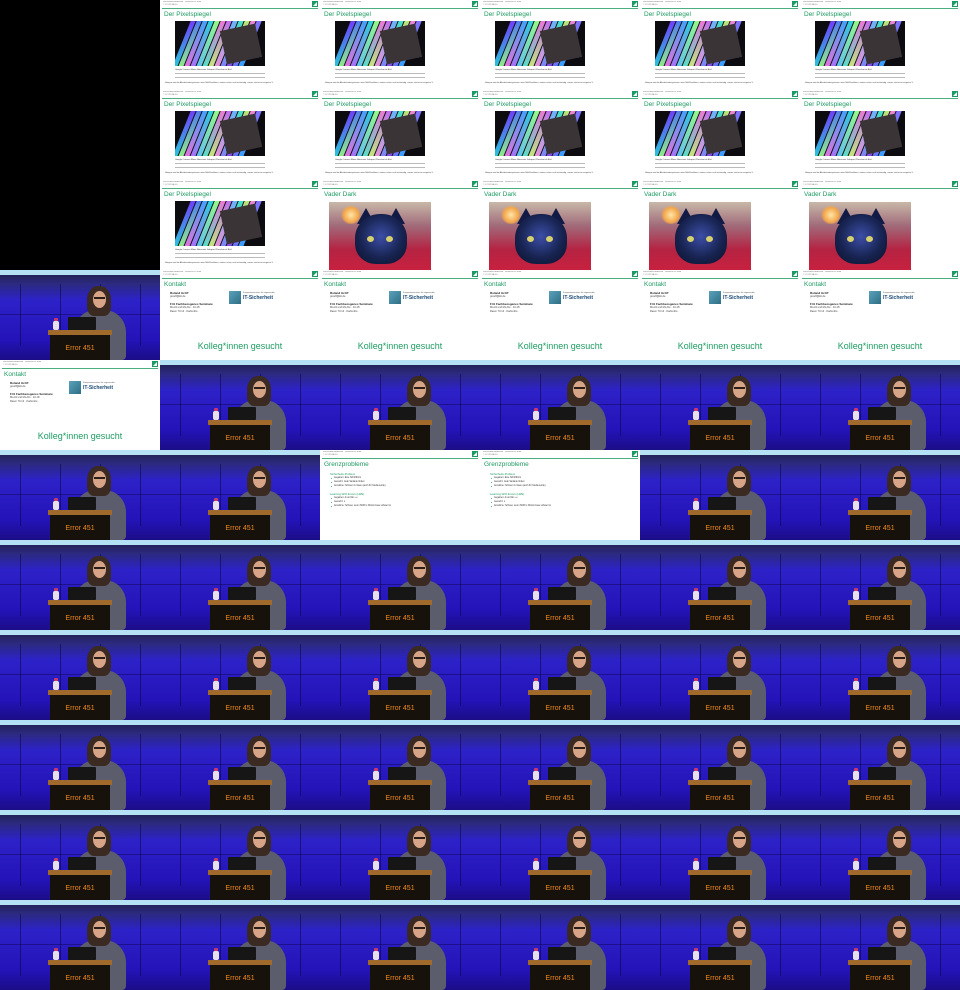 The width and height of the screenshot is (960, 990). I want to click on logo-title: IT-Sicherheit, so click(98, 388).